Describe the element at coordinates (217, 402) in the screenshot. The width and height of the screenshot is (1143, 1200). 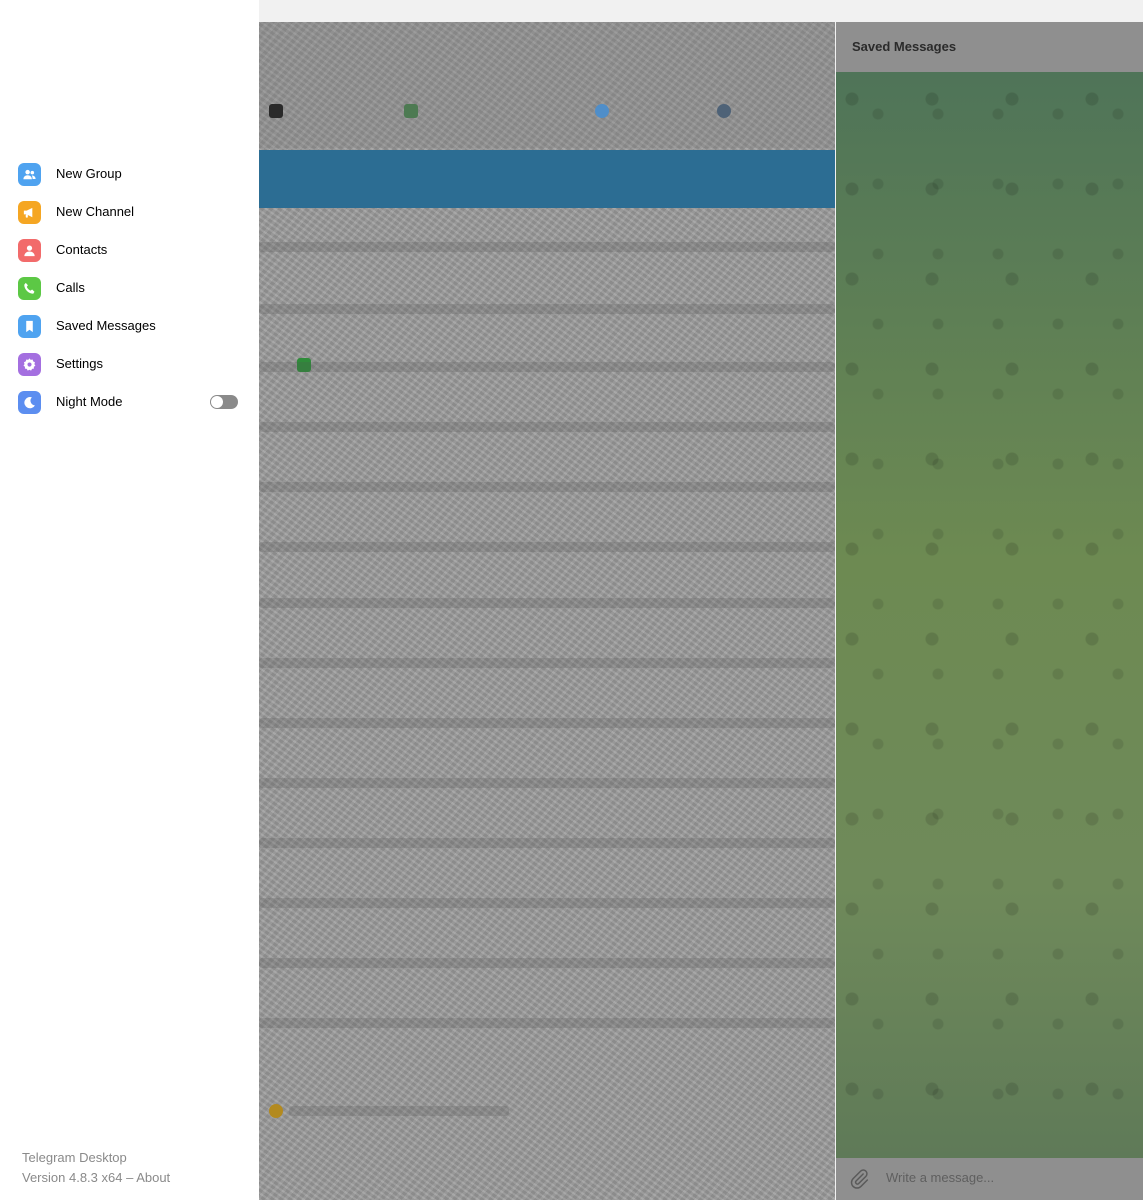
I see `toggle-knob` at that location.